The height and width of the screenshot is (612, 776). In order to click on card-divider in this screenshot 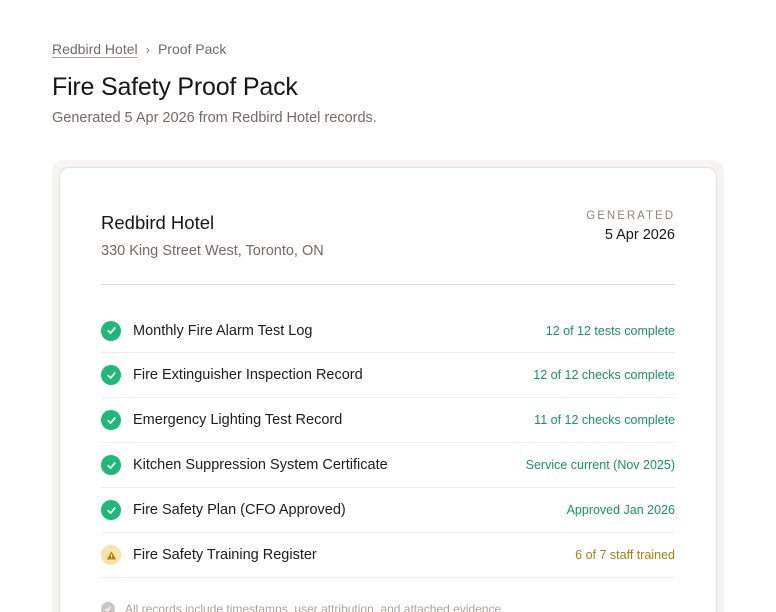, I will do `click(388, 284)`.